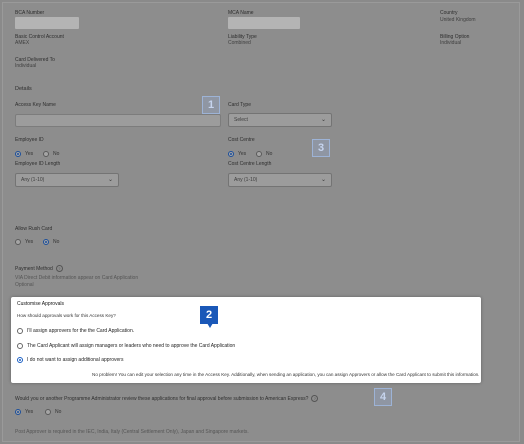 The height and width of the screenshot is (444, 524). What do you see at coordinates (33, 180) in the screenshot?
I see `employee-id-length-value: Any (1-10)` at bounding box center [33, 180].